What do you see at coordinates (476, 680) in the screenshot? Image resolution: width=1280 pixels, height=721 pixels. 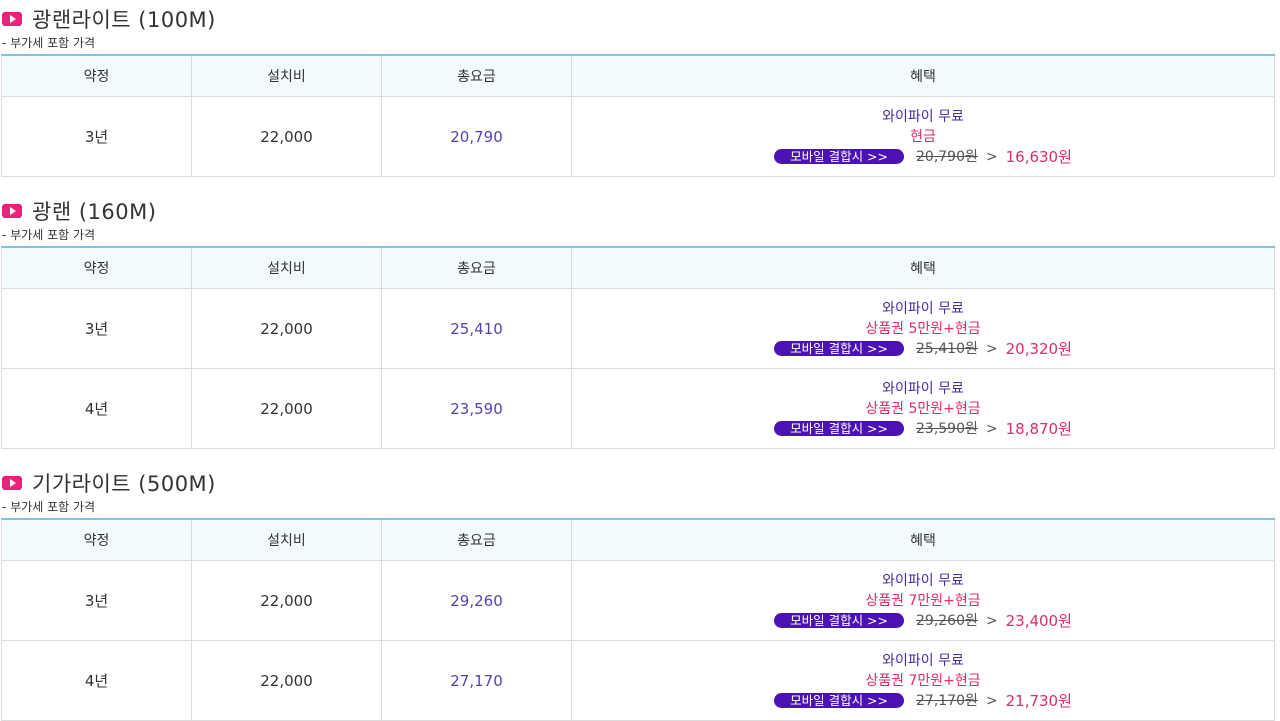 I see `total-cell: 27,170` at bounding box center [476, 680].